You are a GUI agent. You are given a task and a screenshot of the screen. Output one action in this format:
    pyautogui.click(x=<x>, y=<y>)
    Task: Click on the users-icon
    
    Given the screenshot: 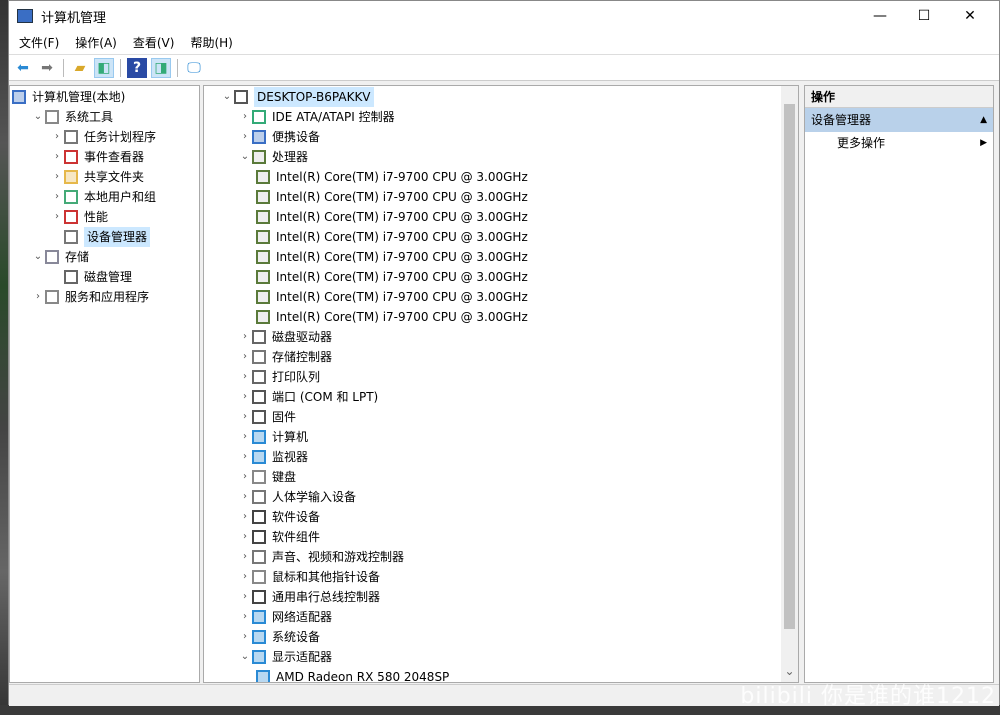 What is the action you would take?
    pyautogui.click(x=71, y=197)
    